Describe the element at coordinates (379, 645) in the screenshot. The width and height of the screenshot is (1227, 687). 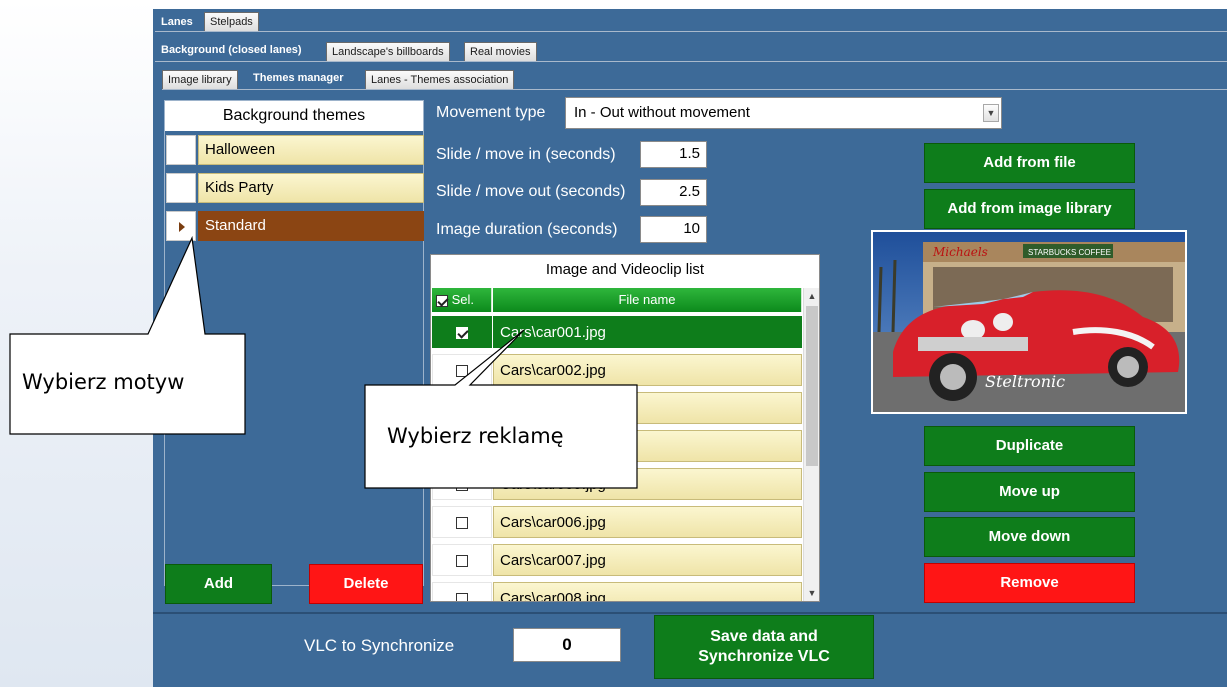
I see `vlc-label: VLC to Synchronize` at that location.